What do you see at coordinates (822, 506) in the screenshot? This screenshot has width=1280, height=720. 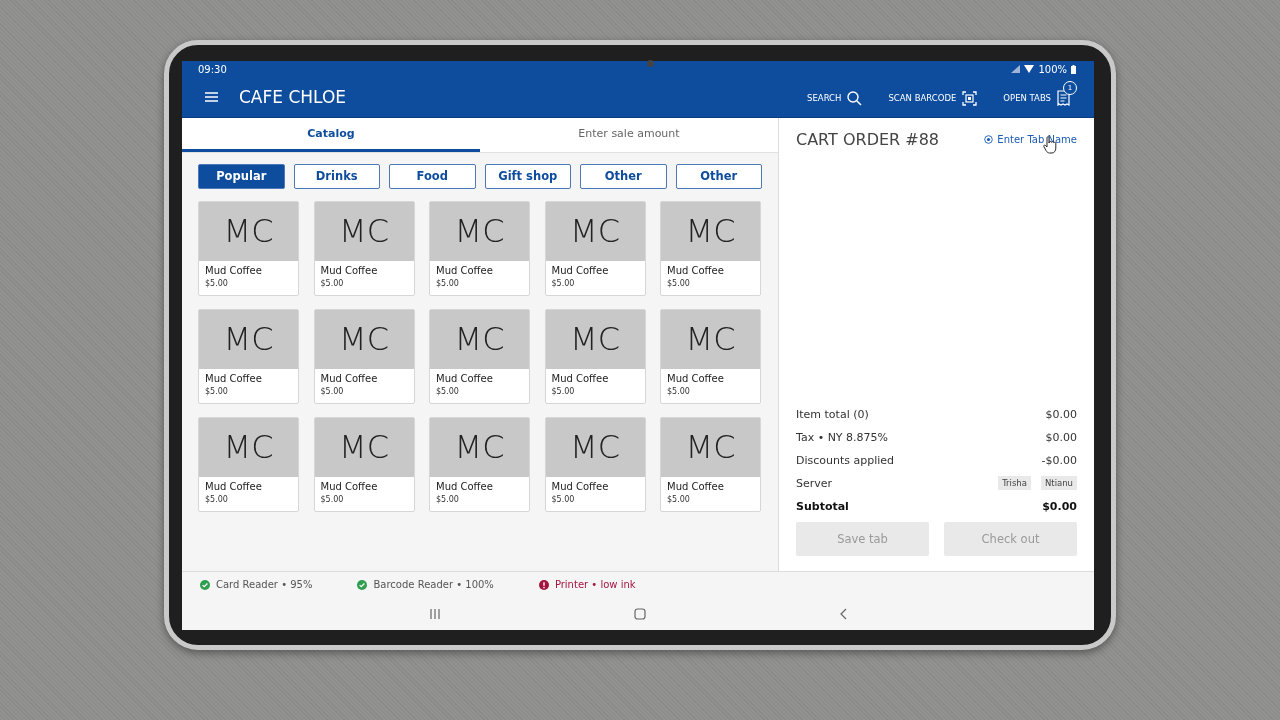 I see `subtotal-label: Subtotal` at bounding box center [822, 506].